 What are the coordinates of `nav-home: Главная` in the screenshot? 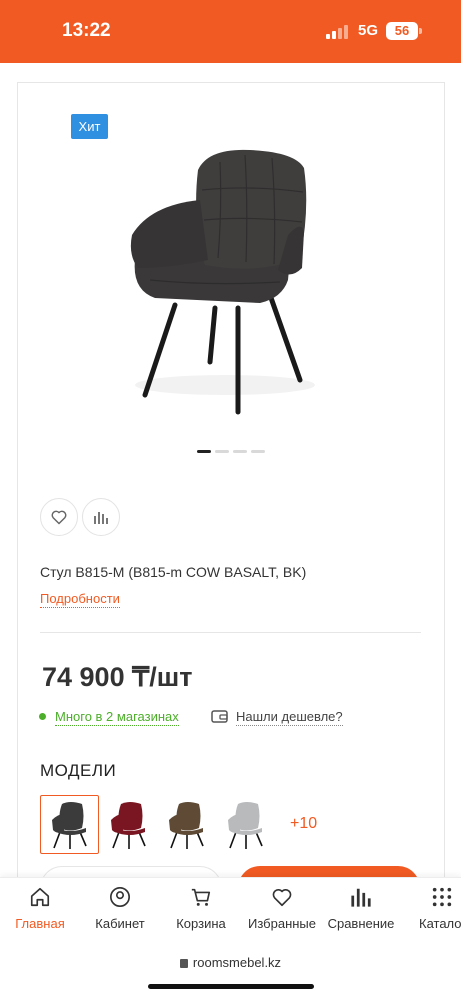 It's located at (42, 908).